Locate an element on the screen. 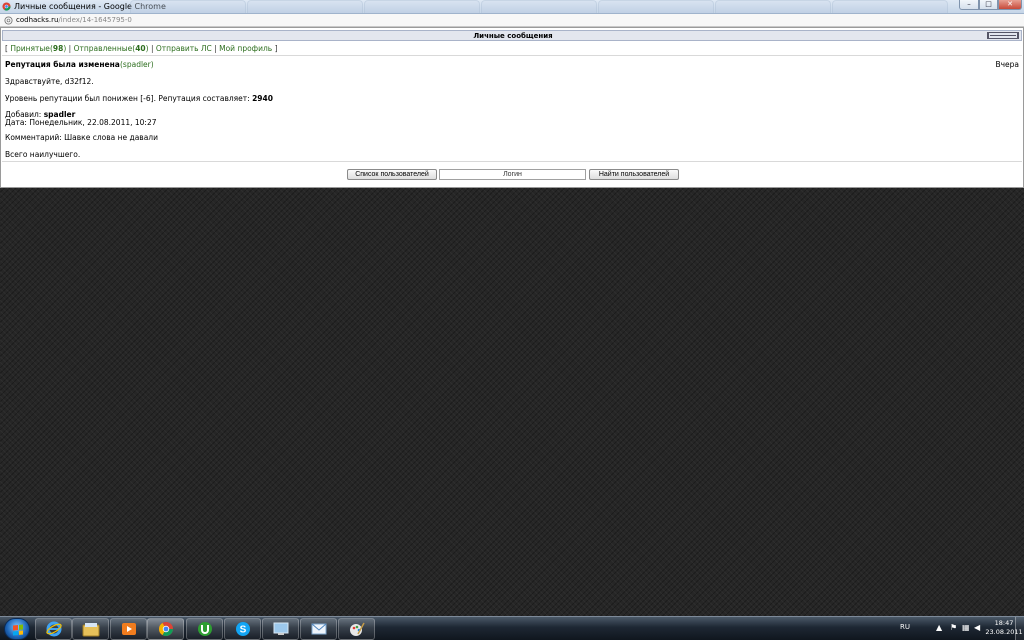 The image size is (1024, 640). taskbar-button-remote-desktop is located at coordinates (280, 629).